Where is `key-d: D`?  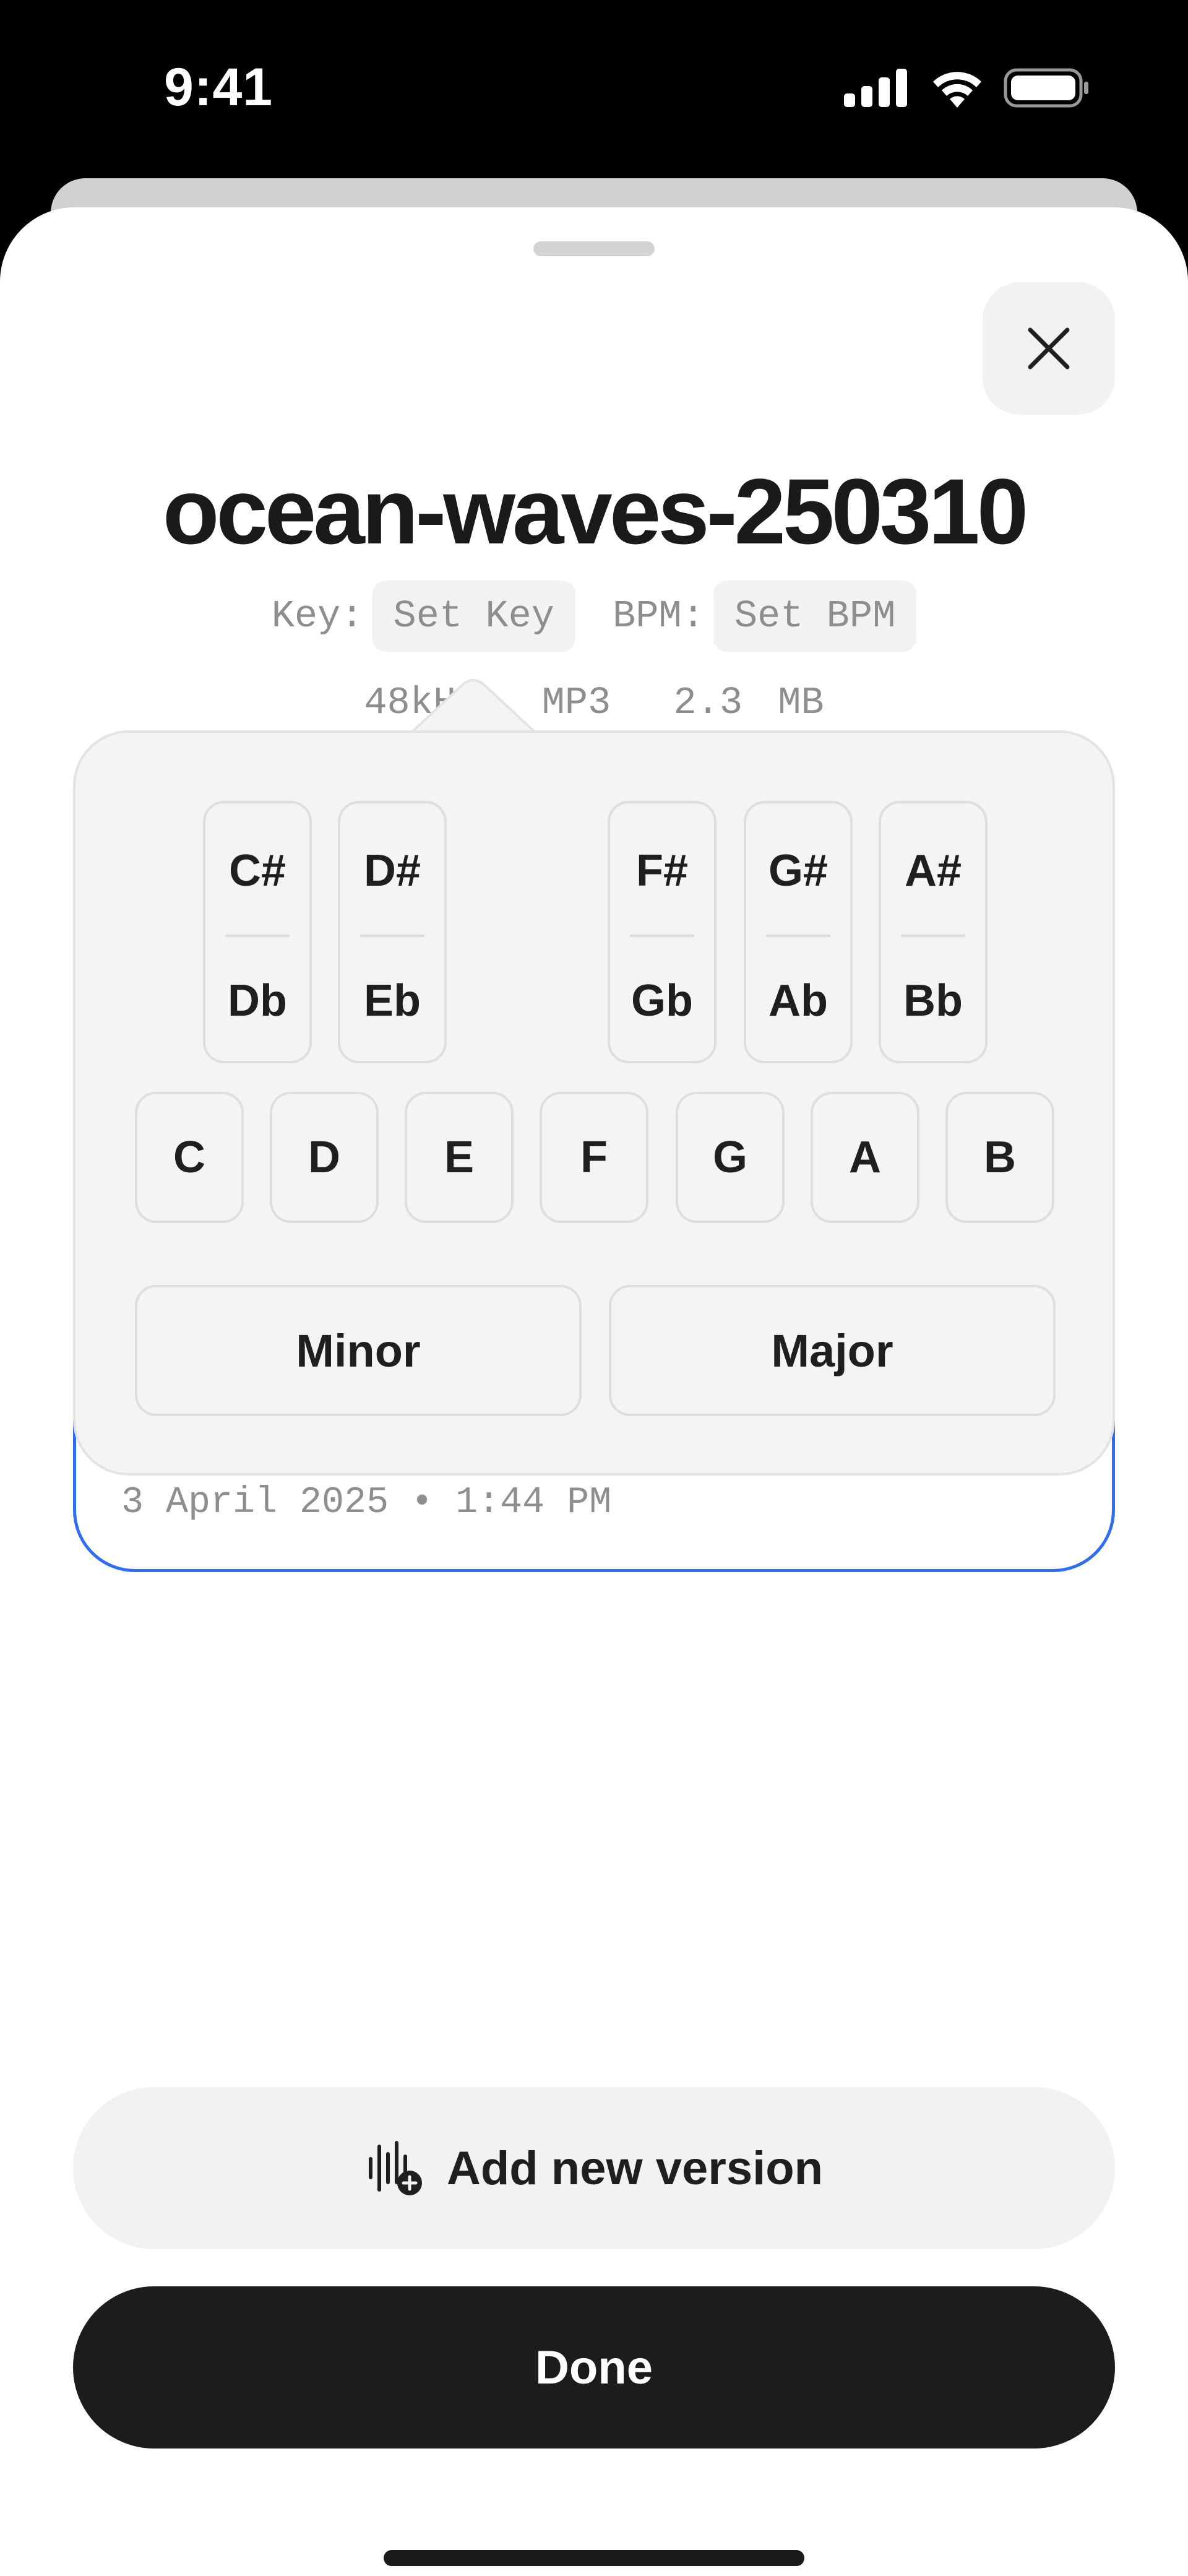
key-d: D is located at coordinates (324, 1157).